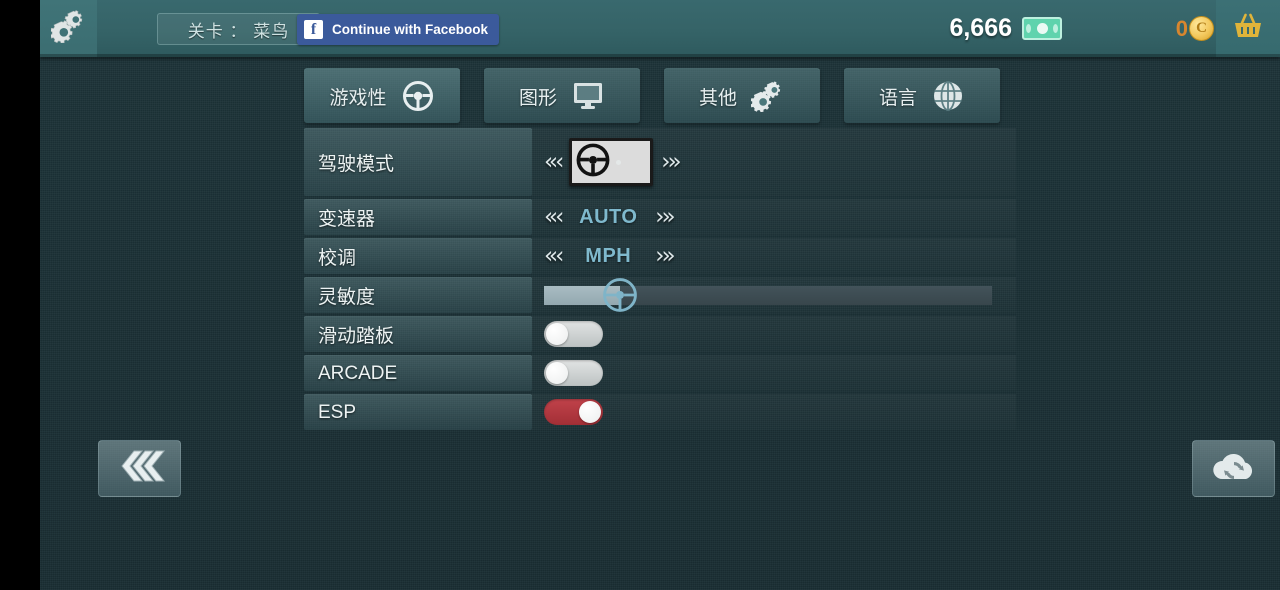 This screenshot has height=590, width=1280. I want to click on tab-other: 其他, so click(742, 95).